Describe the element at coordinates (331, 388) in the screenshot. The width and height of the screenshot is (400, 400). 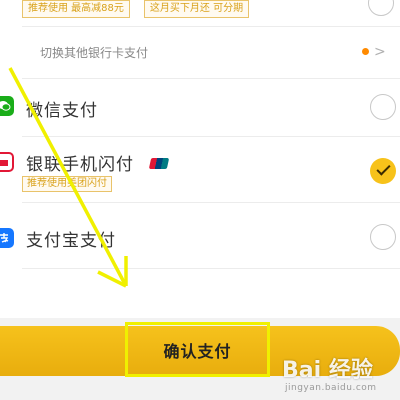
I see `watermark-url: jingyan.baidu.com` at that location.